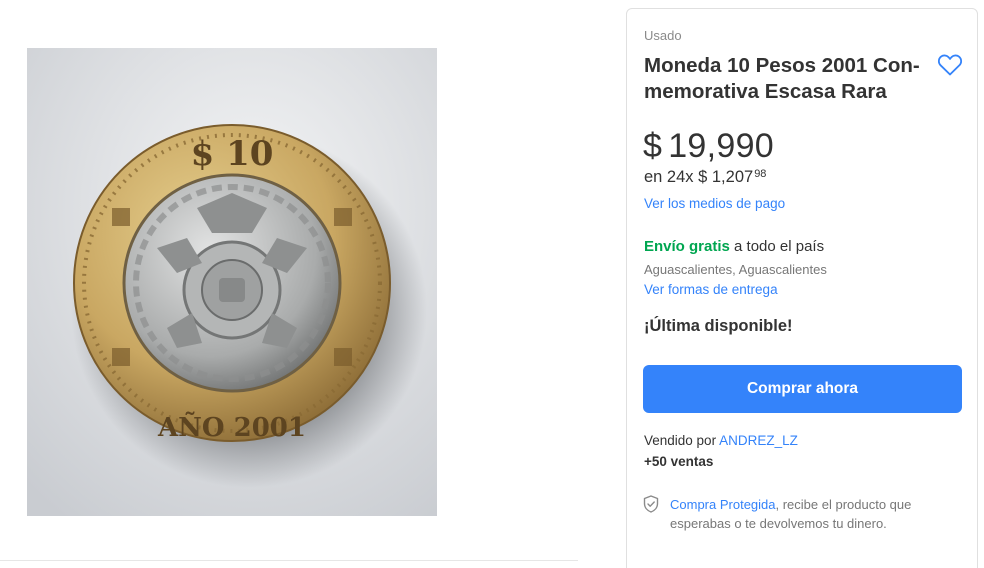  What do you see at coordinates (682, 440) in the screenshot?
I see `seller-prefix: Vendido por` at bounding box center [682, 440].